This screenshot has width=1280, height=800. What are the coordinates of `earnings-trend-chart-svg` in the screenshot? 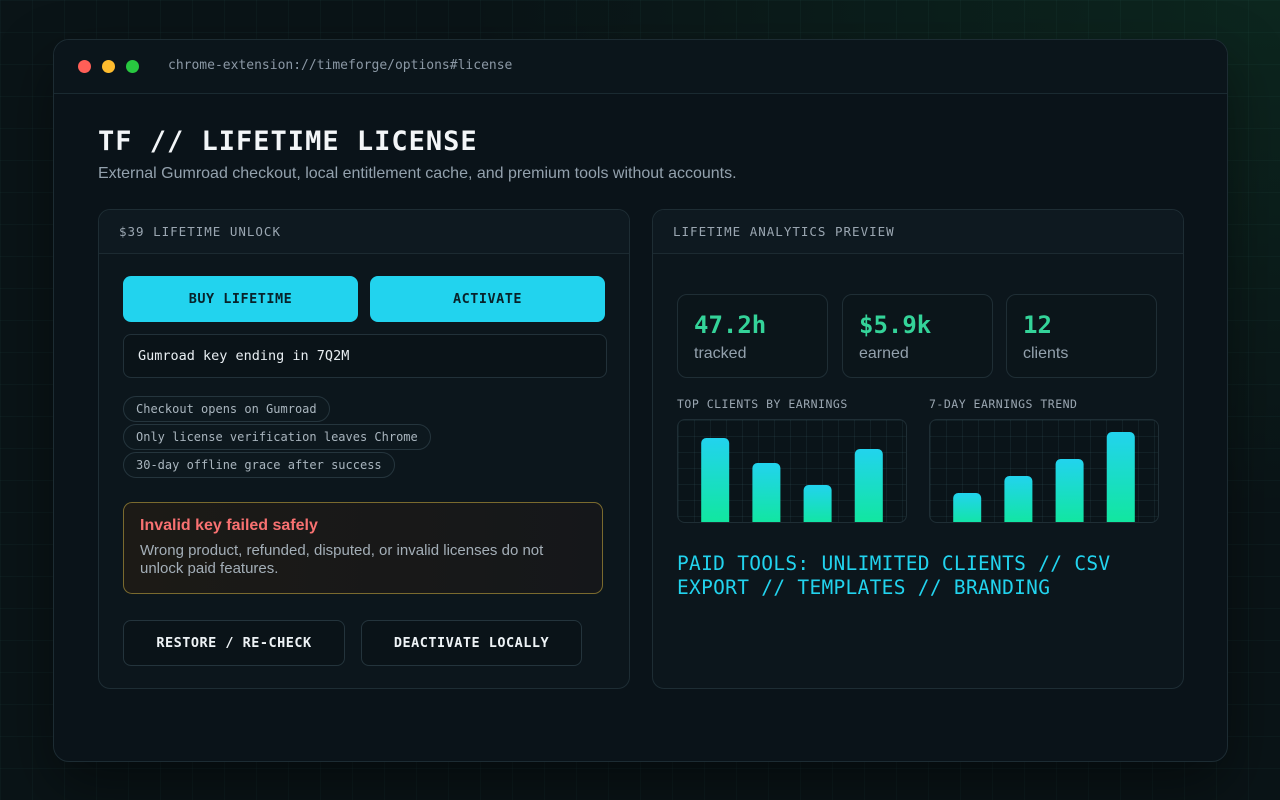 It's located at (1044, 477).